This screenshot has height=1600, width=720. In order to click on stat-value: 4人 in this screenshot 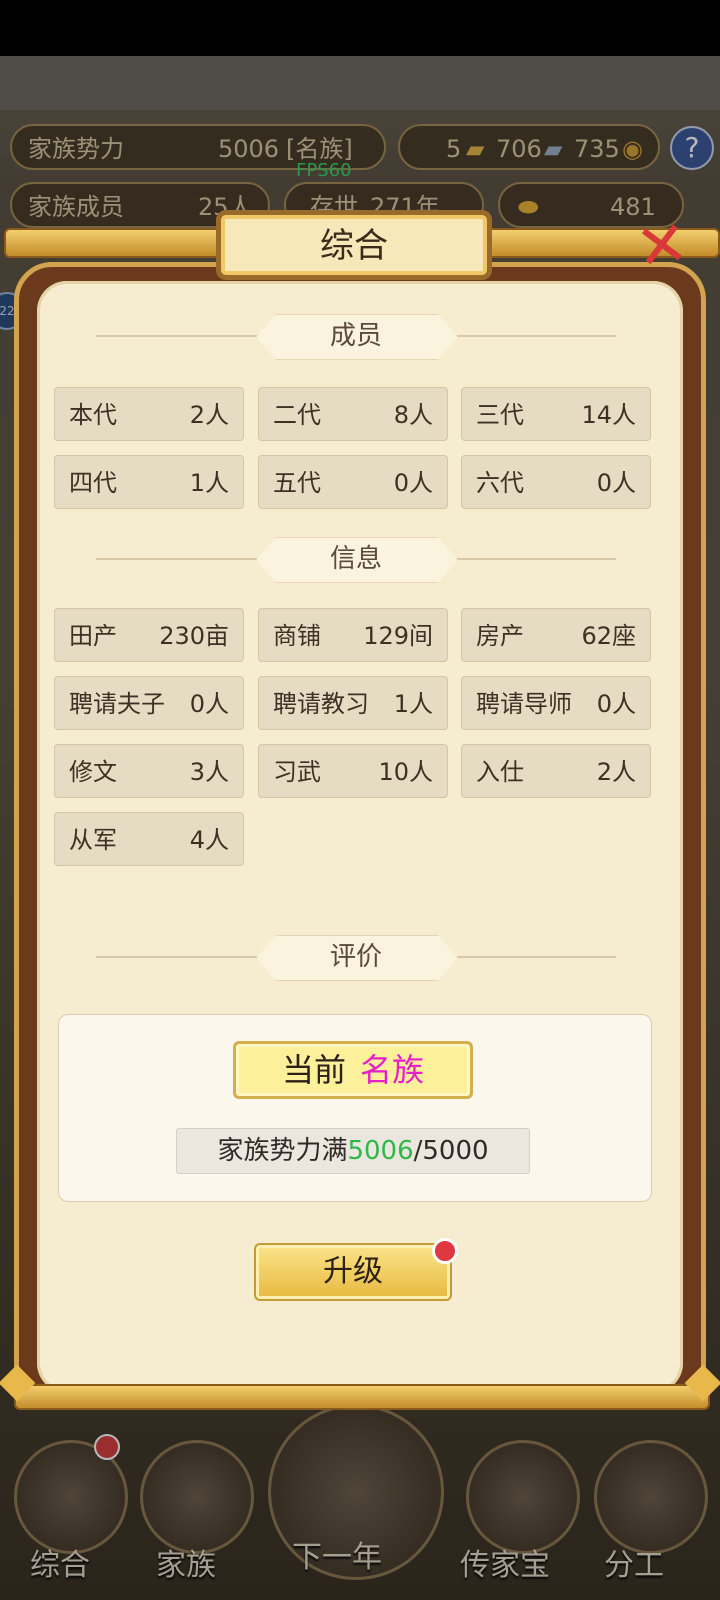, I will do `click(209, 840)`.